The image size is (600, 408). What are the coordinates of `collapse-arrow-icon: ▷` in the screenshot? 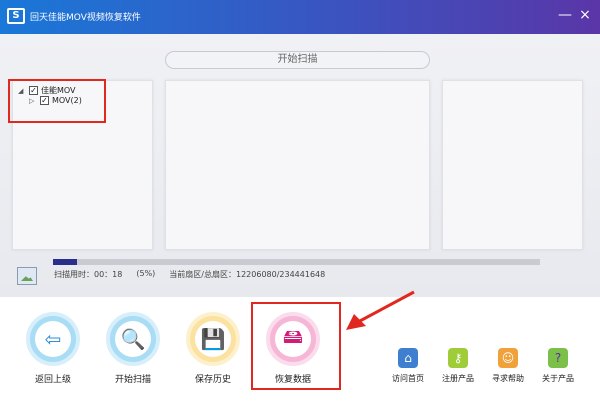 It's located at (33, 101).